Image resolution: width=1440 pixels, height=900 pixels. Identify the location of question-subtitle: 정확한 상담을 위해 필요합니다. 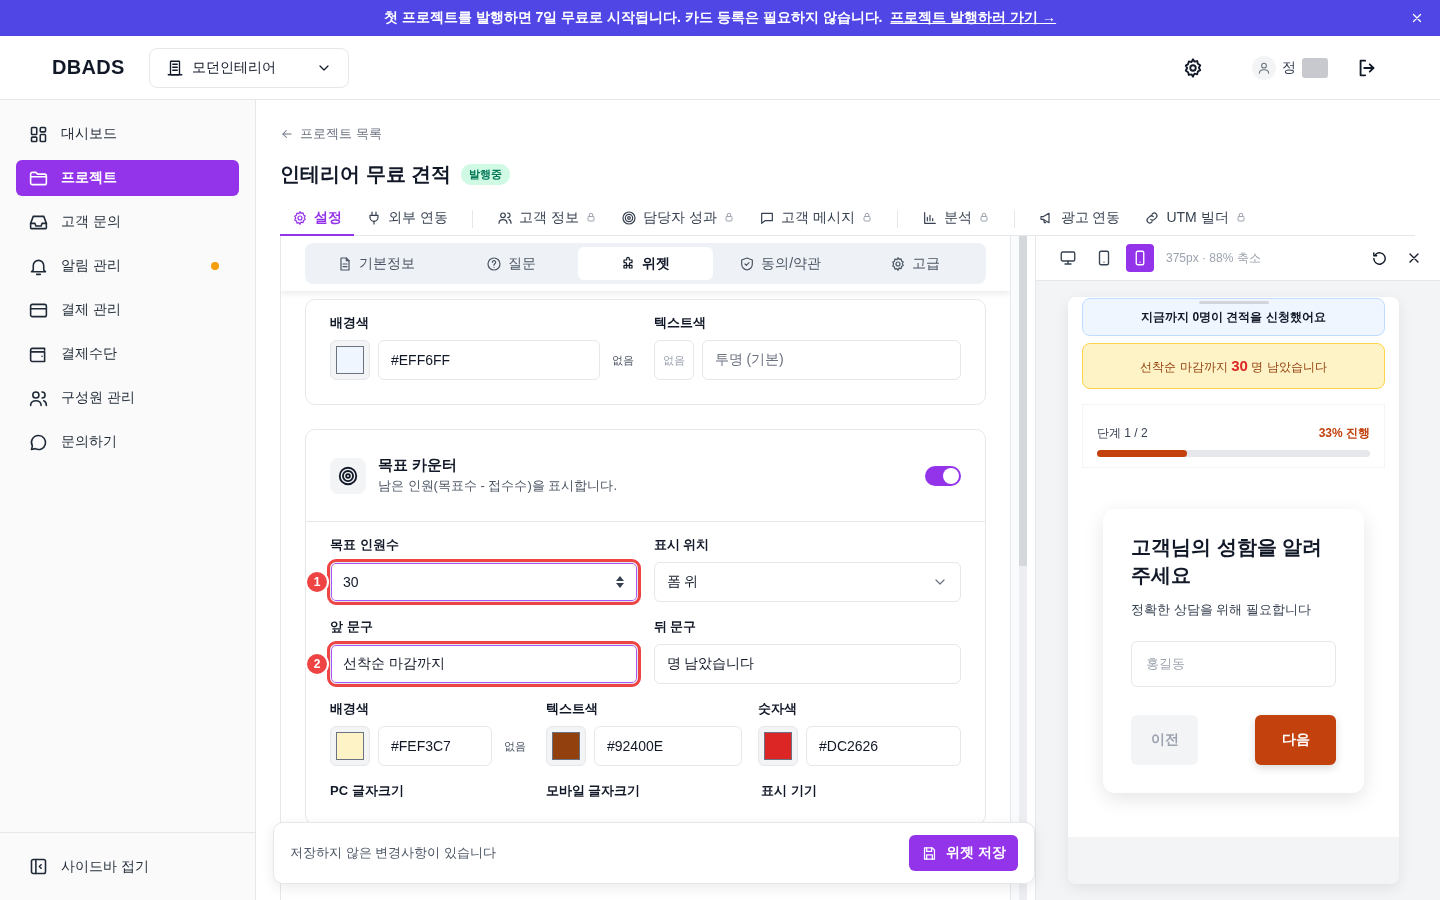
(1221, 610).